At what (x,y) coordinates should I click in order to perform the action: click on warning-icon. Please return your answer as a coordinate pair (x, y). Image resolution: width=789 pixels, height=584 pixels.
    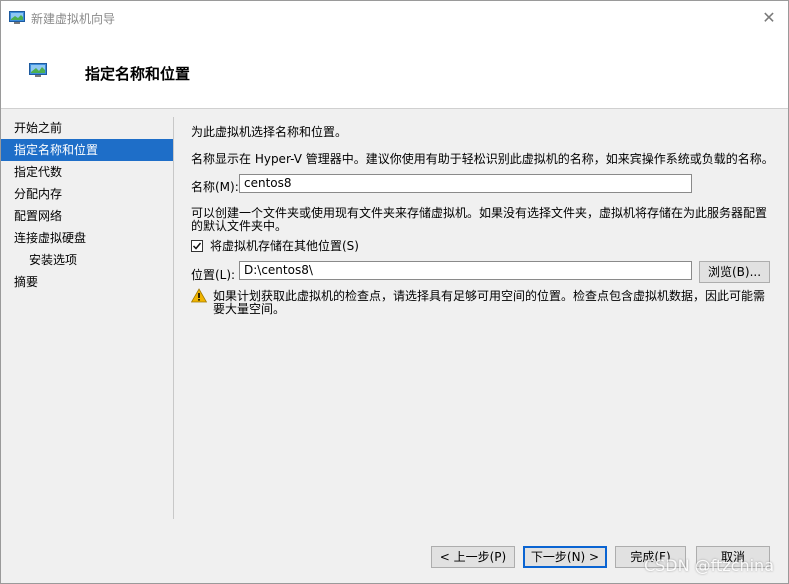
    Looking at the image, I should click on (199, 295).